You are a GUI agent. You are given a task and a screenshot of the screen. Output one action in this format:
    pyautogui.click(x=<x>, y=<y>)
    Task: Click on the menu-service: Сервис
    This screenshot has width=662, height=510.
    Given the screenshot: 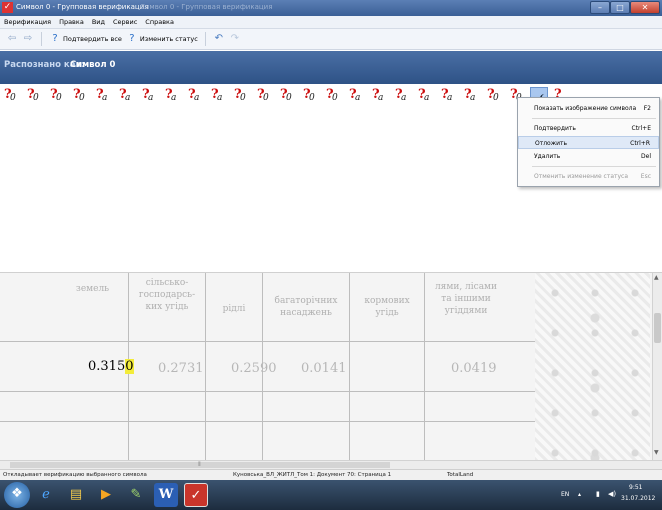 What is the action you would take?
    pyautogui.click(x=125, y=22)
    